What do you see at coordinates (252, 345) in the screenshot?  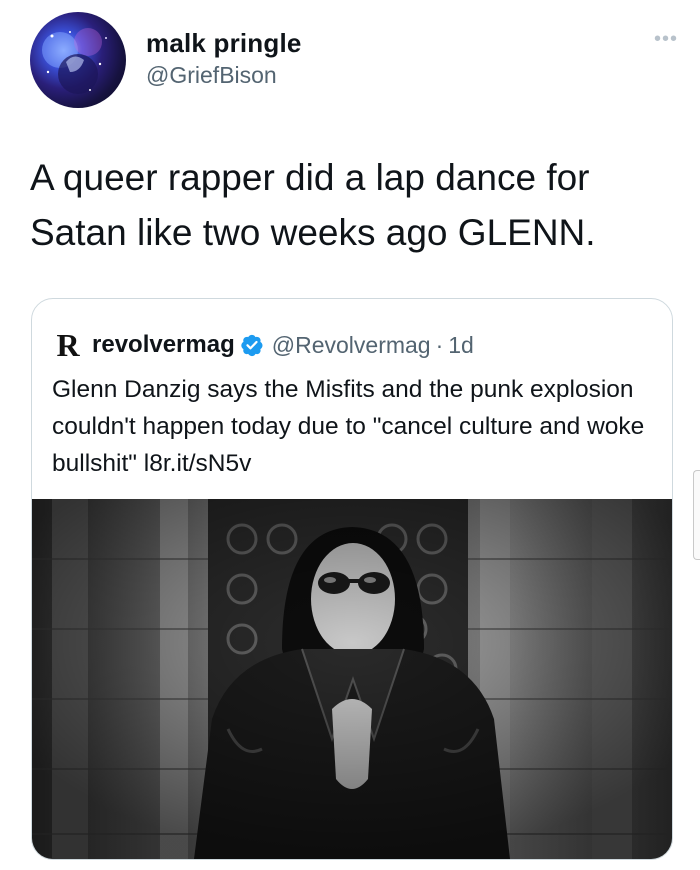 I see `verified-badge-icon` at bounding box center [252, 345].